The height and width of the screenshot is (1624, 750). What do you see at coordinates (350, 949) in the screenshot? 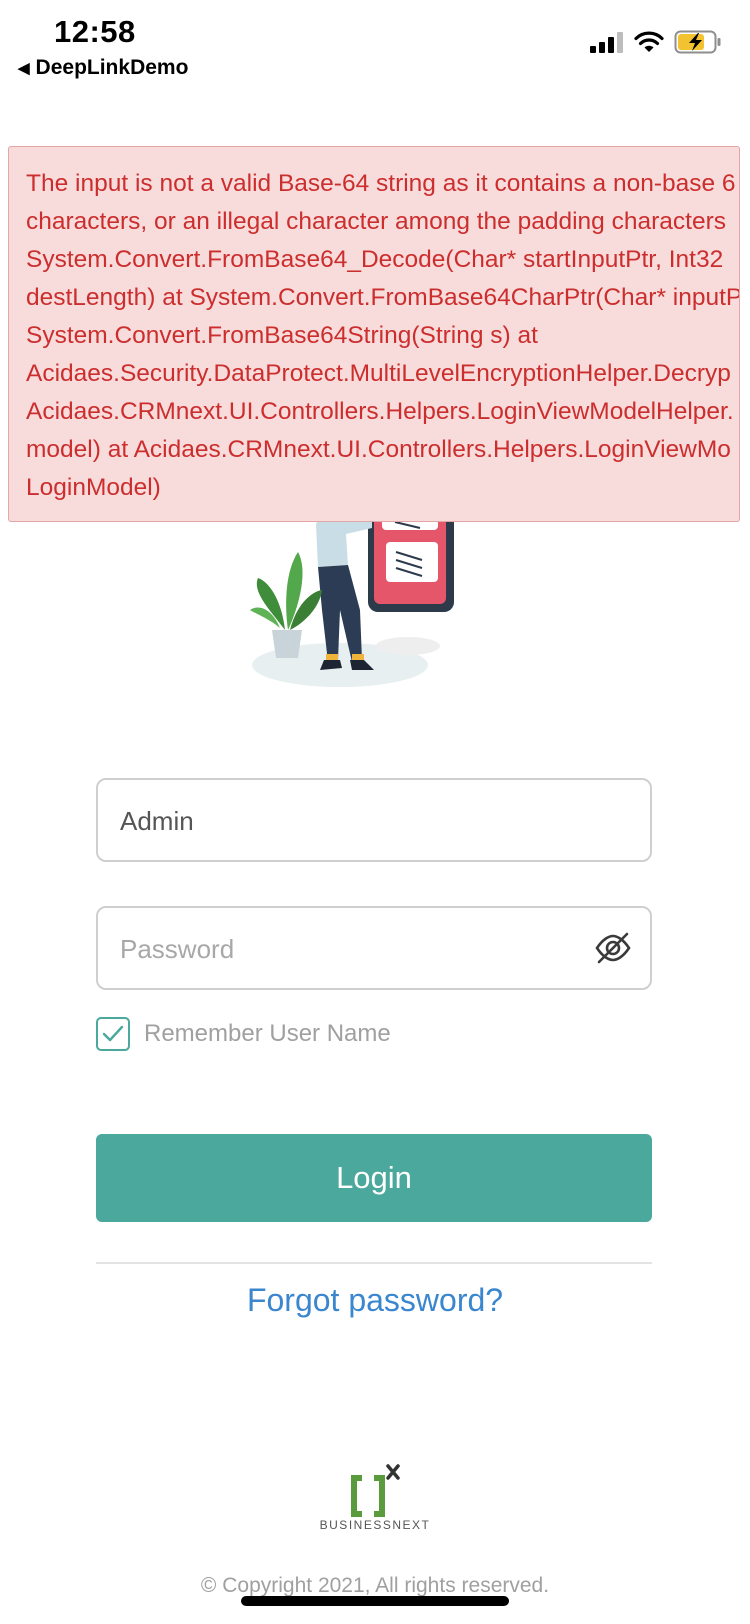
I see `password-input` at bounding box center [350, 949].